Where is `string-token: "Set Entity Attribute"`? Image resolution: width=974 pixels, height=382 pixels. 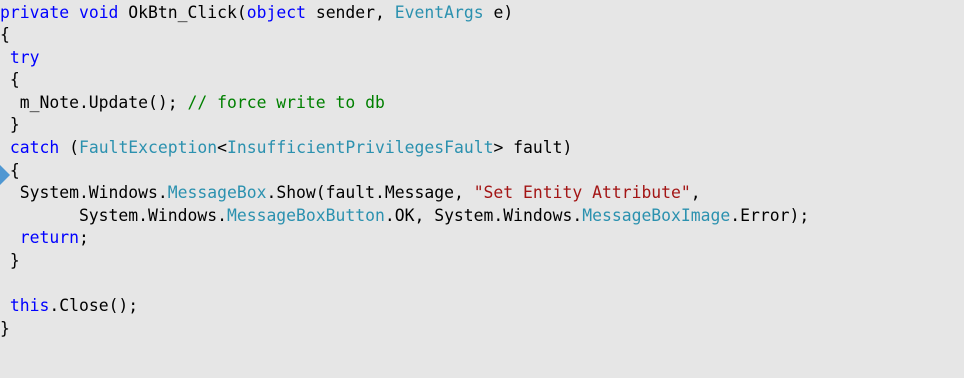 string-token: "Set Entity Attribute" is located at coordinates (582, 192).